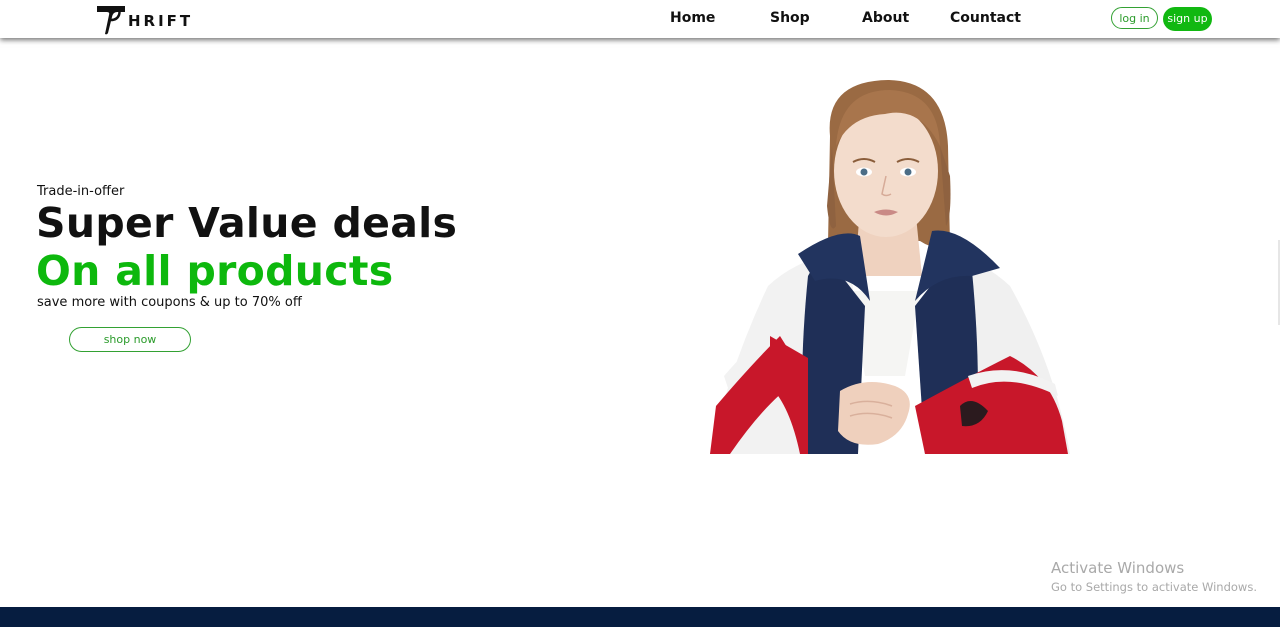 Image resolution: width=1280 pixels, height=627 pixels. I want to click on hero-title-accent: On all products, so click(215, 271).